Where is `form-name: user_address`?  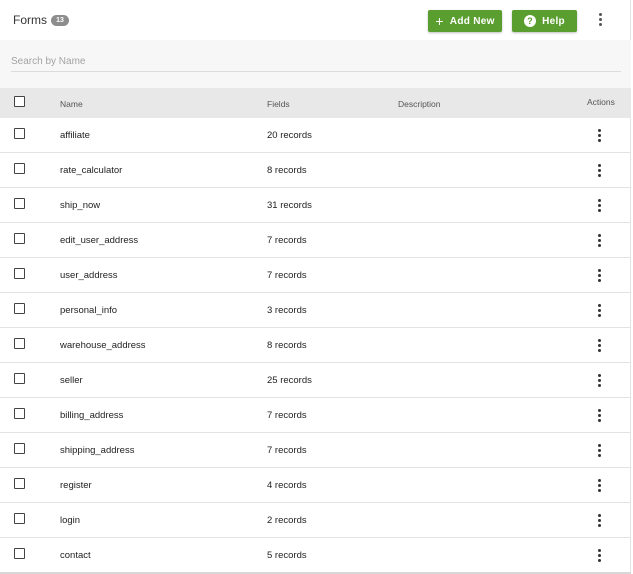
form-name: user_address is located at coordinates (89, 275).